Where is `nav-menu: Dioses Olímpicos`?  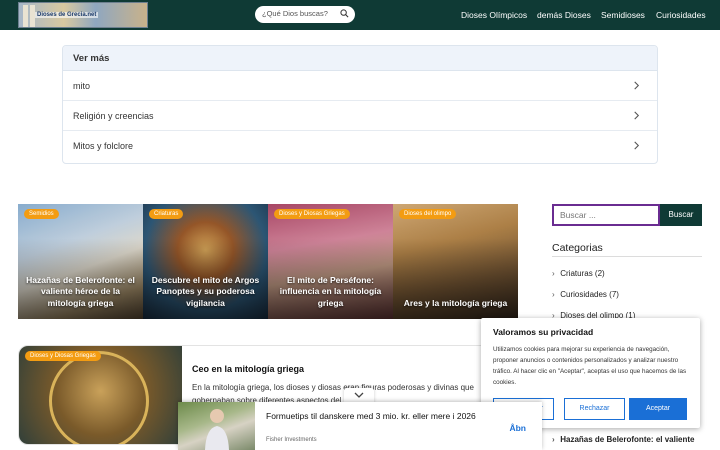 nav-menu: Dioses Olímpicos is located at coordinates (494, 15).